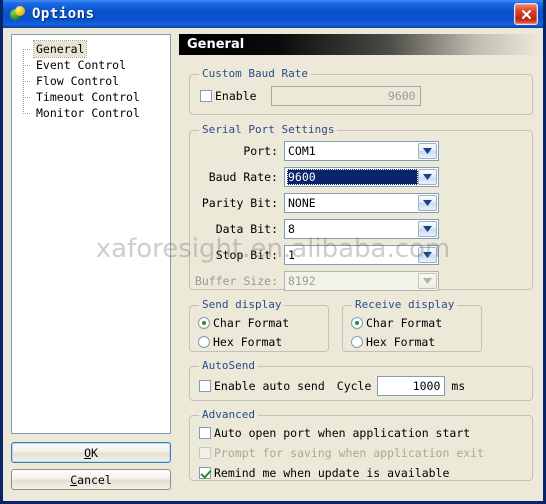 The width and height of the screenshot is (546, 504). I want to click on auto-send-cycle-value: 1000, so click(426, 386).